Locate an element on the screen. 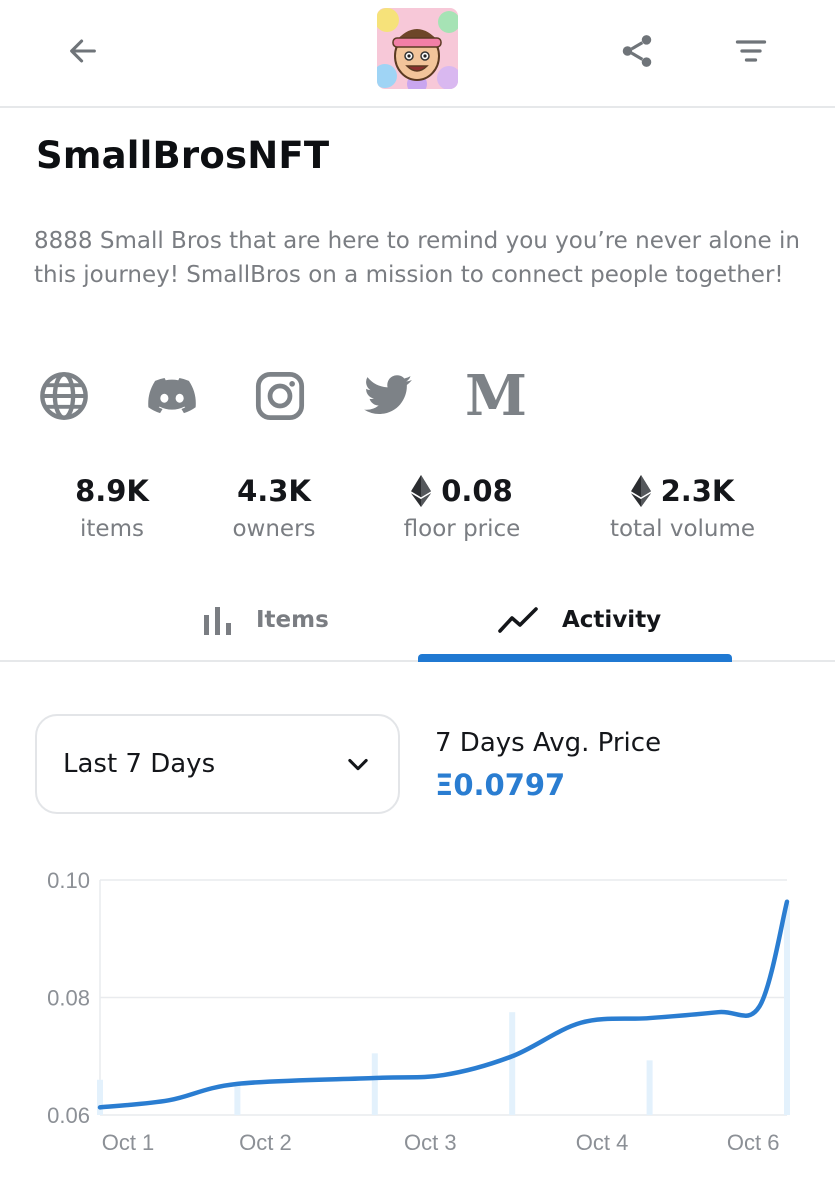  stat-items: 8.9K items is located at coordinates (112, 507).